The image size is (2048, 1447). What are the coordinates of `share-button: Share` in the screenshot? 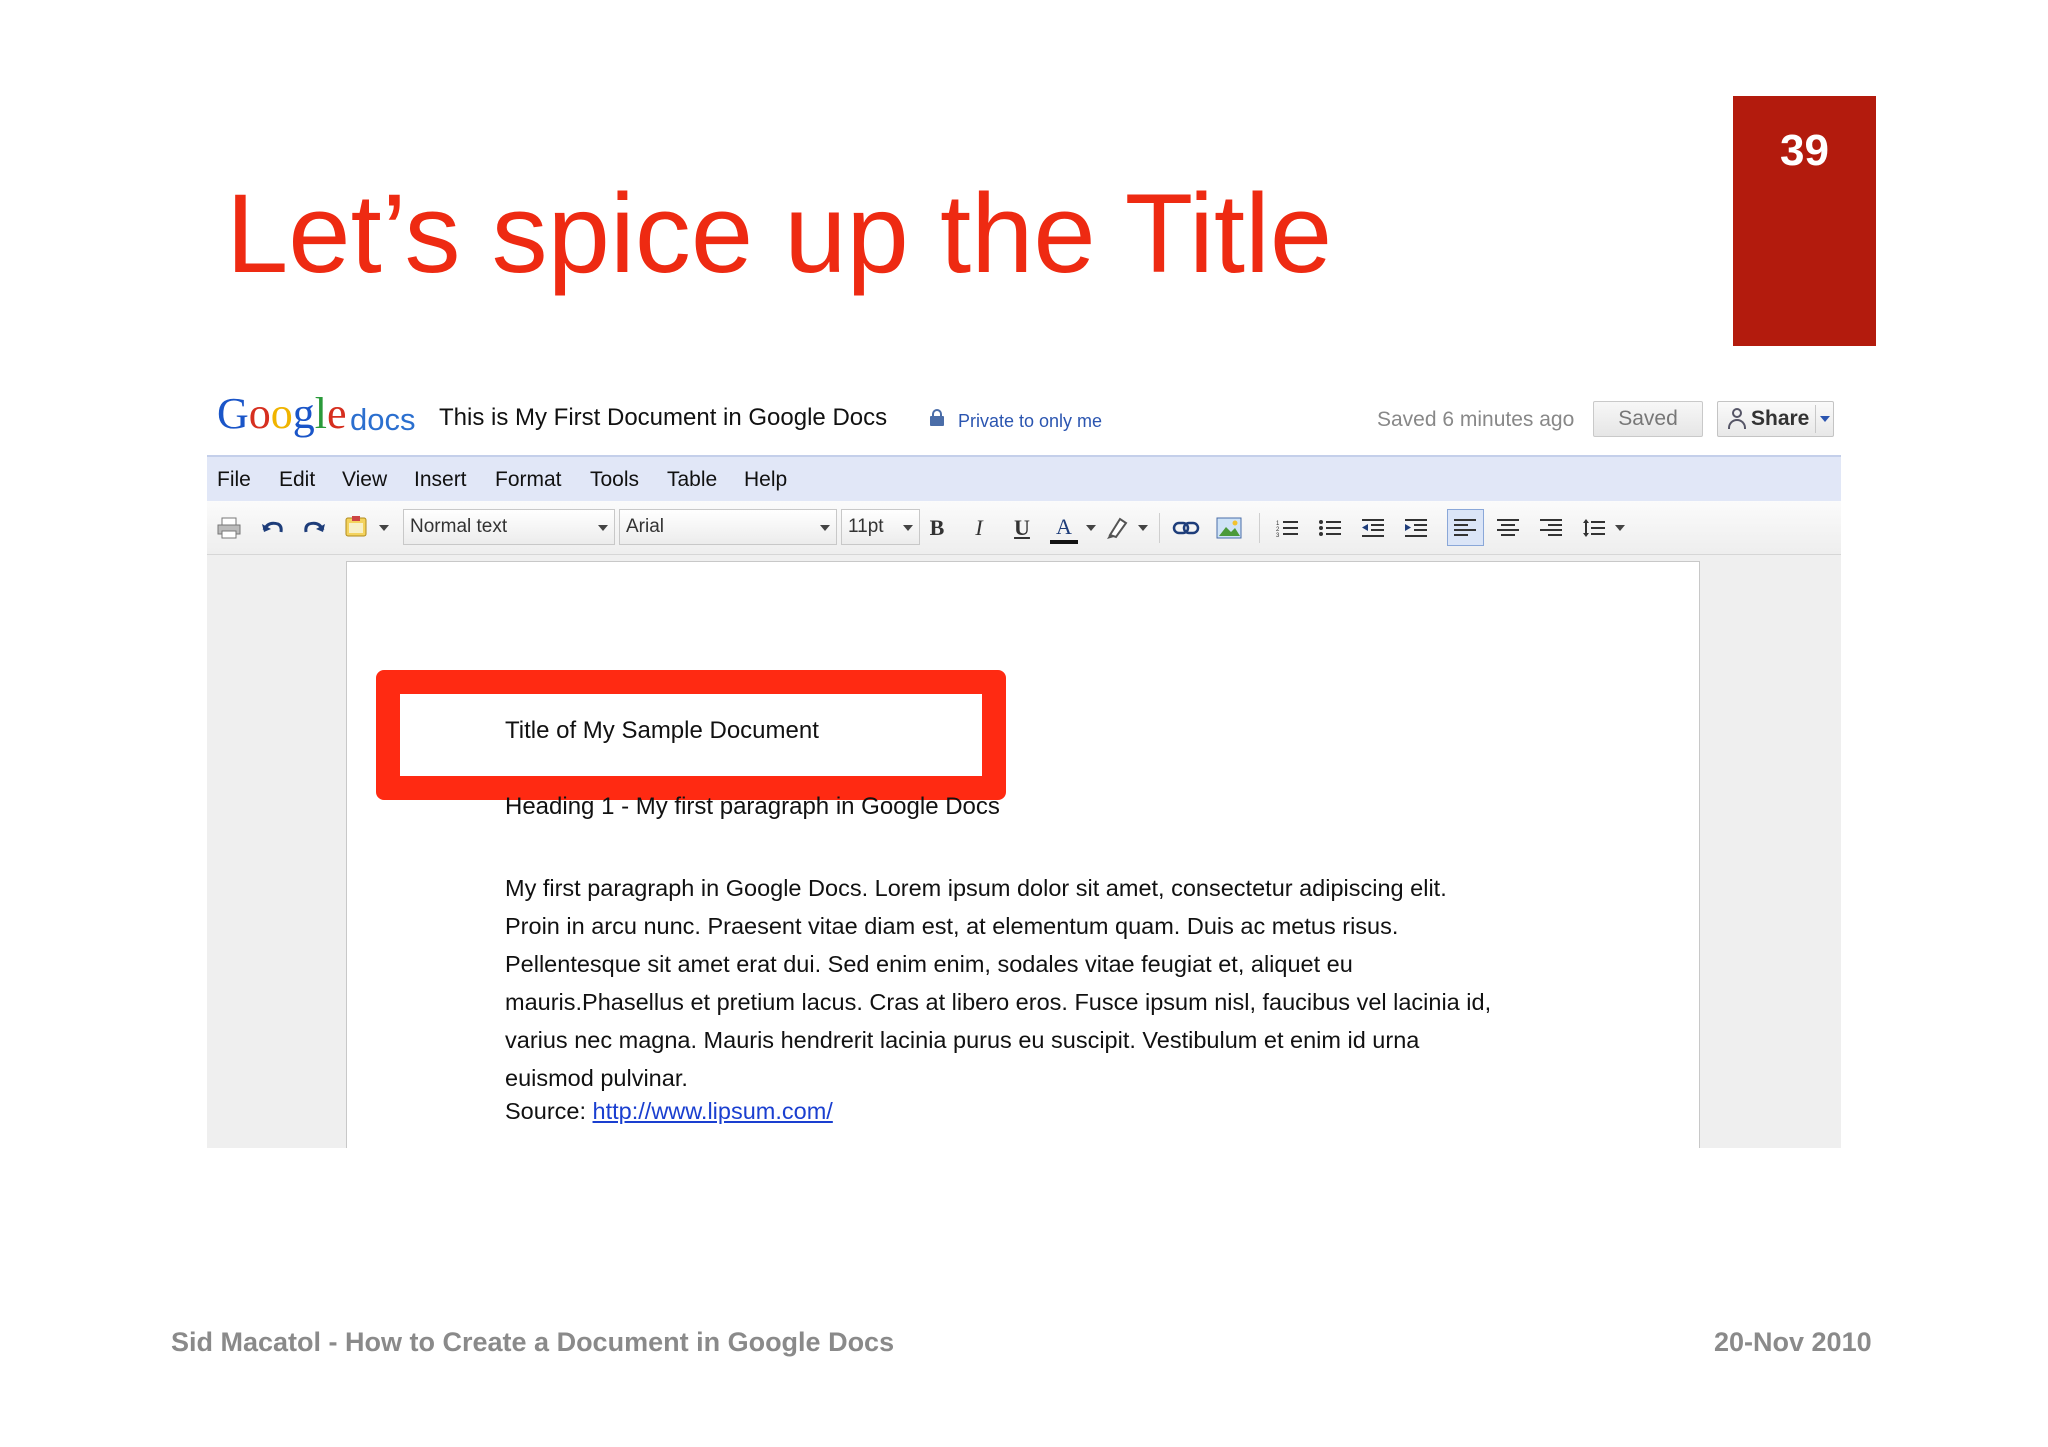 It's located at (1775, 419).